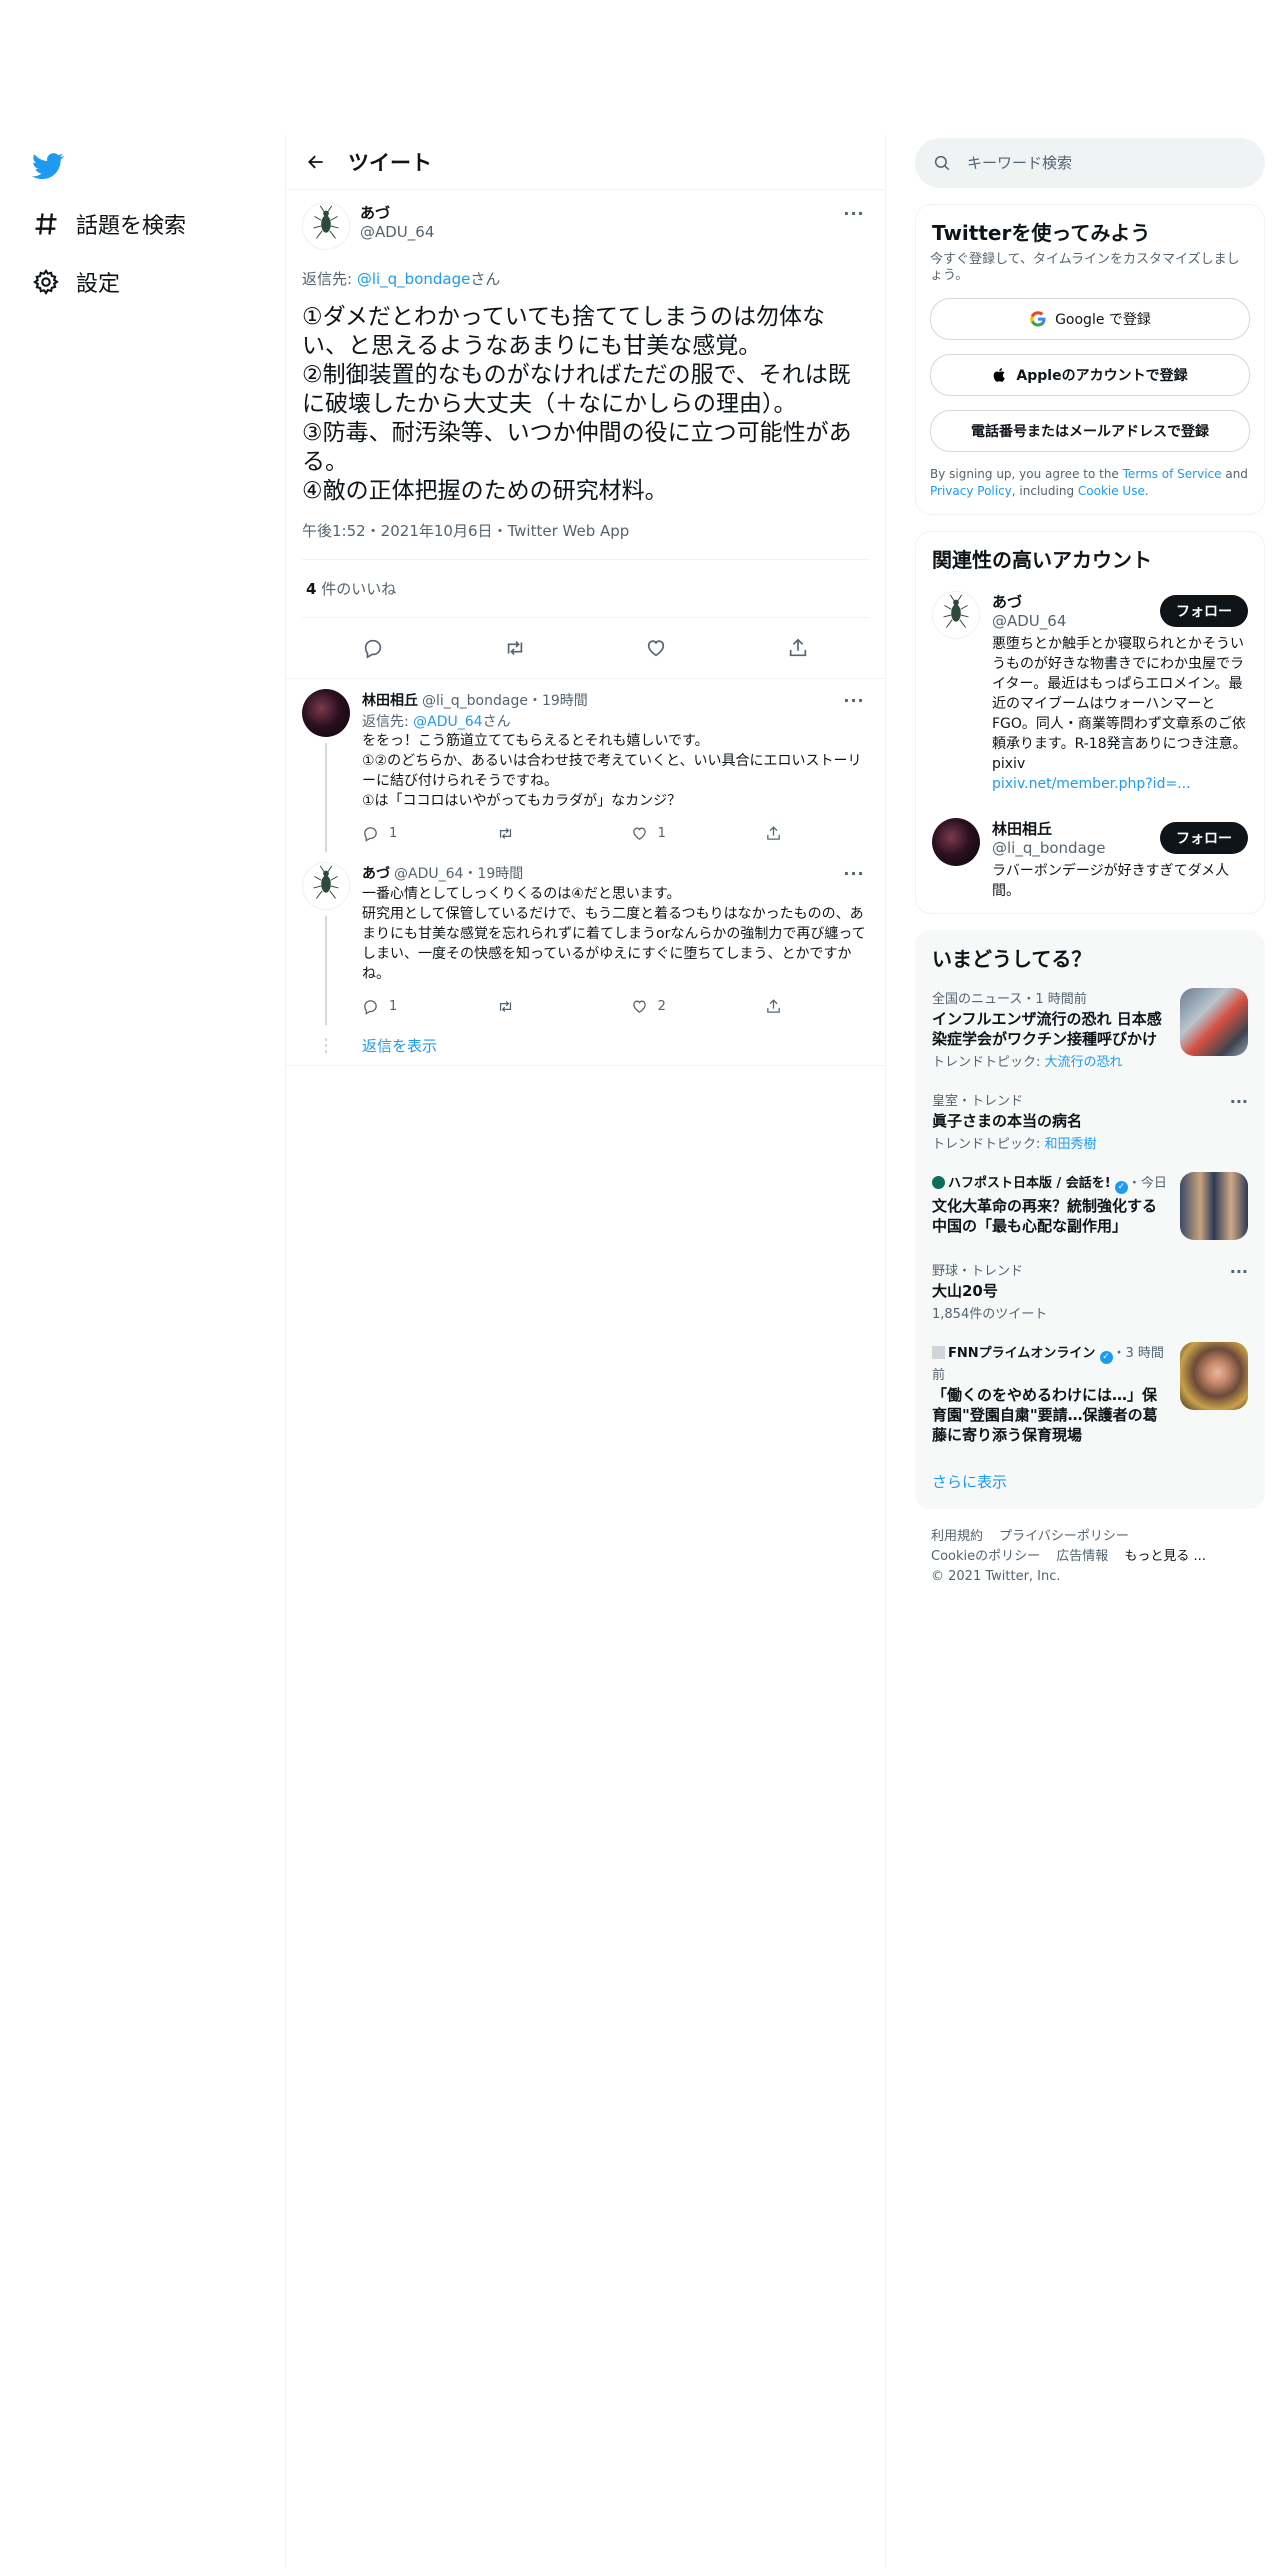 The height and width of the screenshot is (2568, 1284). Describe the element at coordinates (585, 540) in the screenshot. I see `tweet-timestamp: 午後1:52・2021年10月6日・Twitter Web App` at that location.